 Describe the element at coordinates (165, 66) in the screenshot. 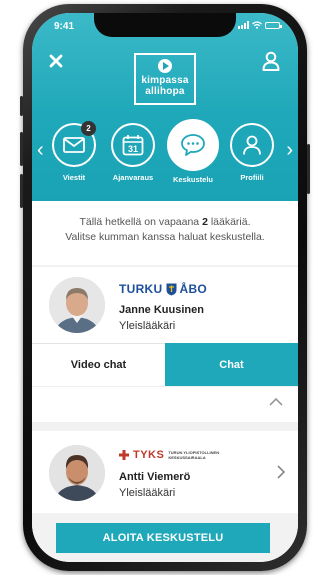

I see `play-icon` at that location.